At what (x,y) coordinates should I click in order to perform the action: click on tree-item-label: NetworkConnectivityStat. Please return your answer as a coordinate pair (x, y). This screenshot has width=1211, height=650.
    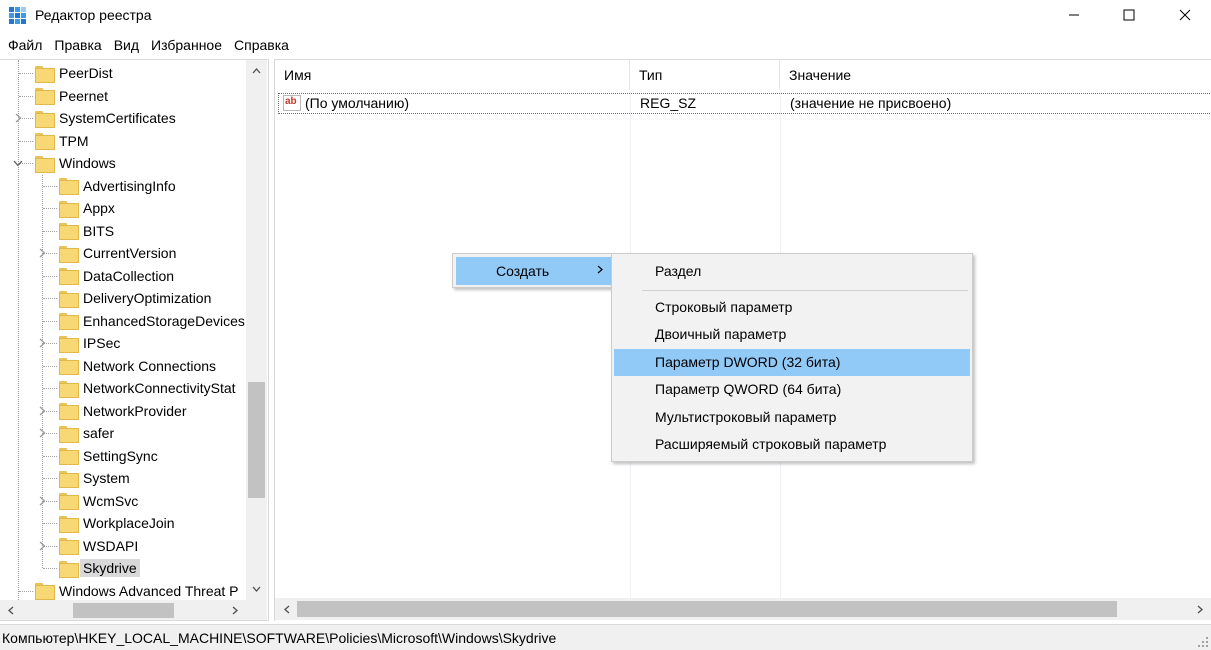
    Looking at the image, I should click on (159, 388).